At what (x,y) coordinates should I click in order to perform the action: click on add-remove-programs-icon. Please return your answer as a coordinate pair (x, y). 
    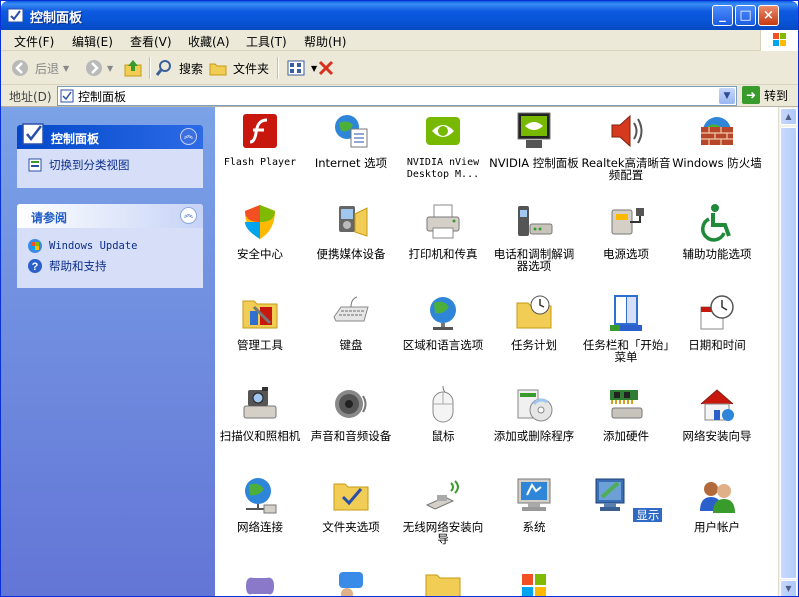
    Looking at the image, I should click on (535, 405).